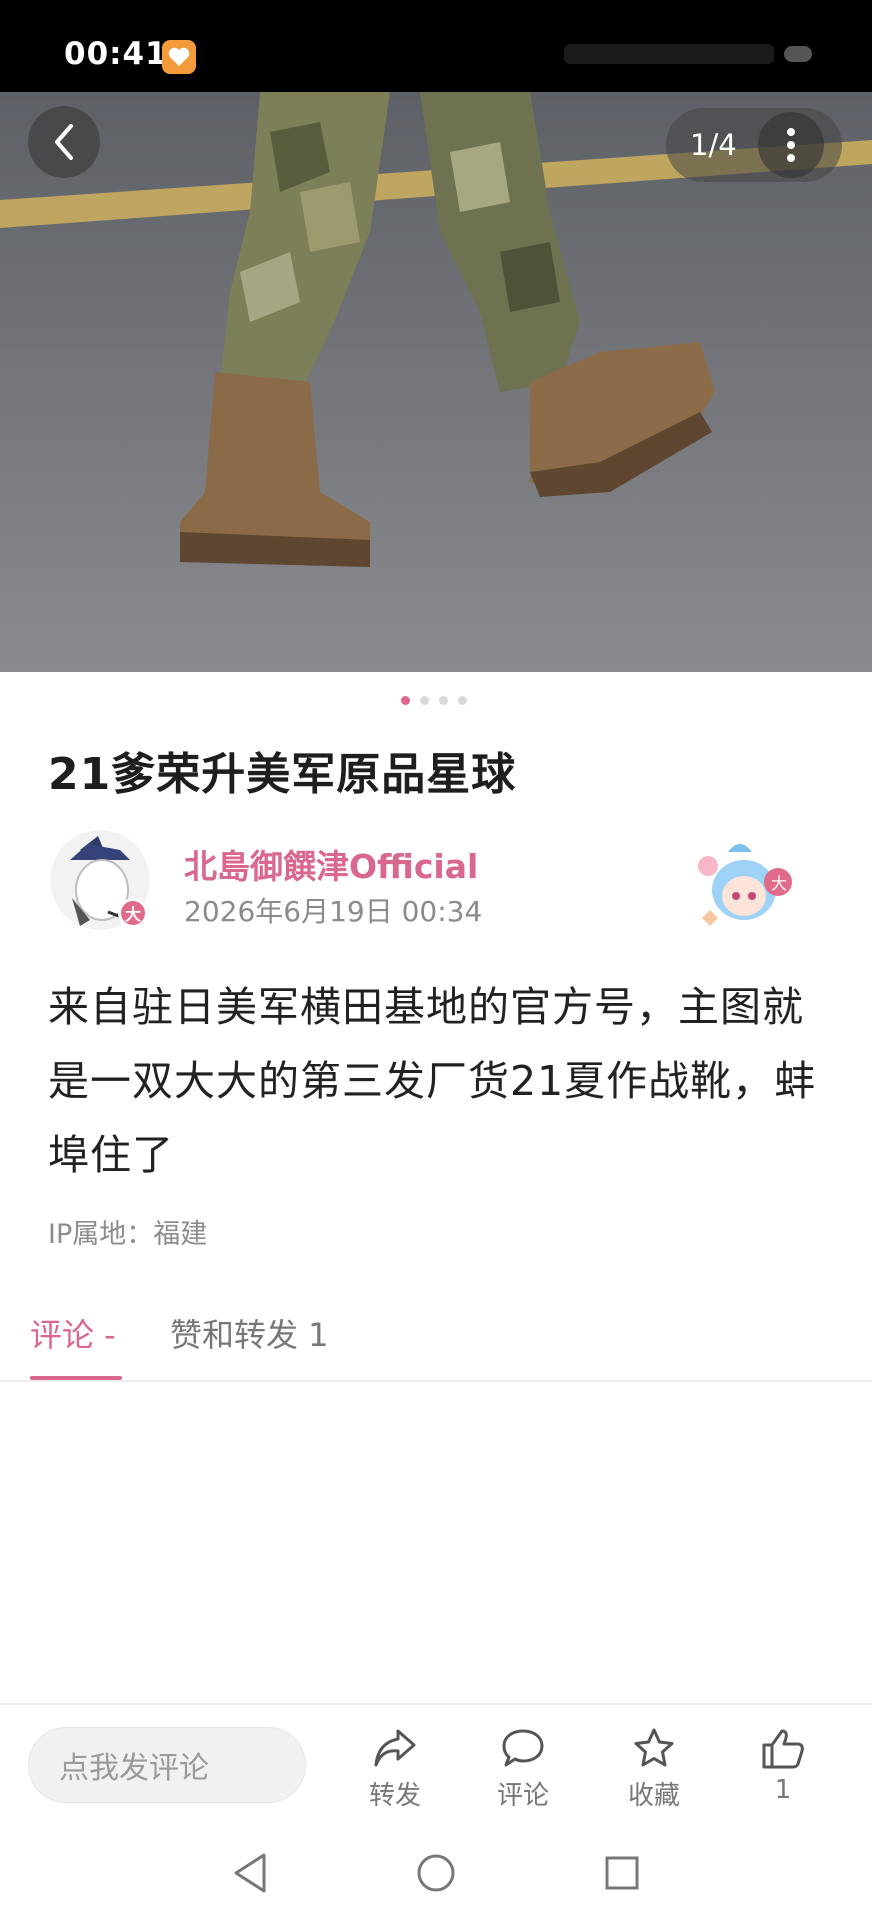  What do you see at coordinates (116, 54) in the screenshot?
I see `status-time: 00:41` at bounding box center [116, 54].